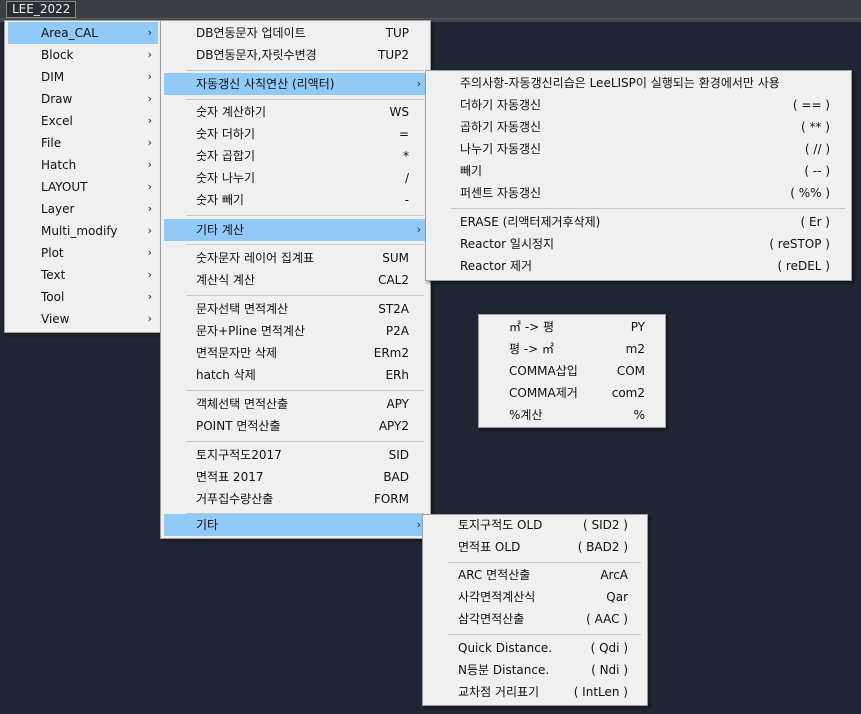 Image resolution: width=861 pixels, height=714 pixels. Describe the element at coordinates (83, 99) in the screenshot. I see `menu-item-main_menu-3: Draw ›` at that location.